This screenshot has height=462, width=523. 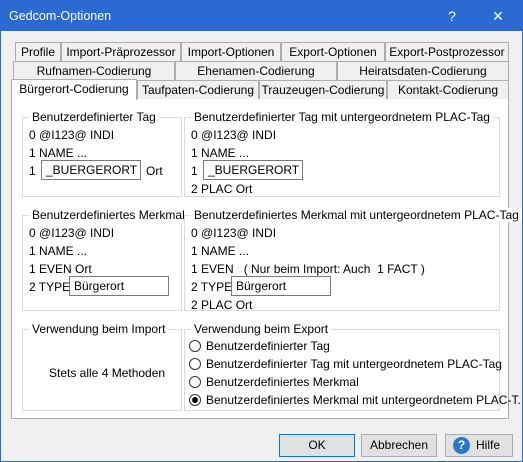 I want to click on custom-fact-plac-line1: 0 @I123@ INDI, so click(x=234, y=233).